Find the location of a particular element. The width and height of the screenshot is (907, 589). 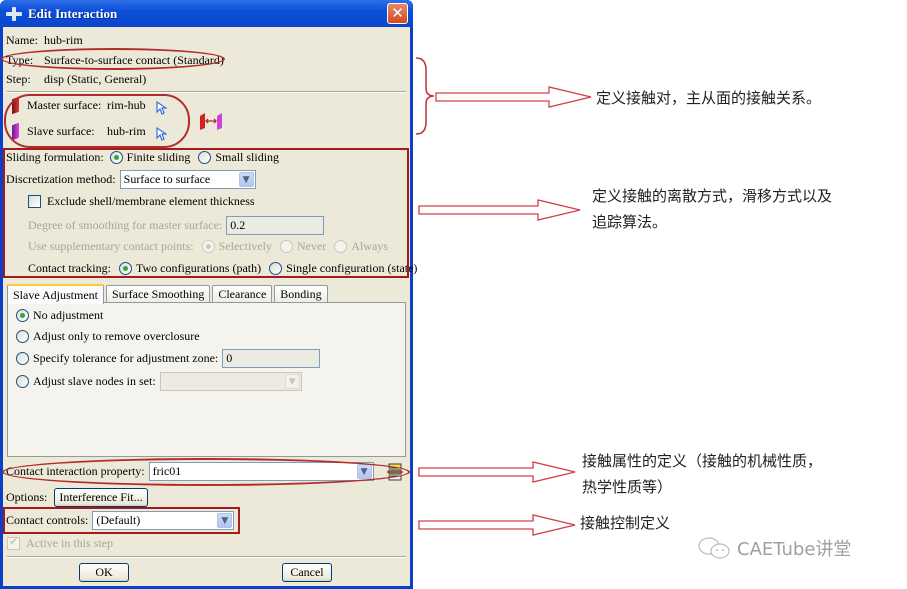

contact-controls-select: (Default) ▼ is located at coordinates (163, 520).